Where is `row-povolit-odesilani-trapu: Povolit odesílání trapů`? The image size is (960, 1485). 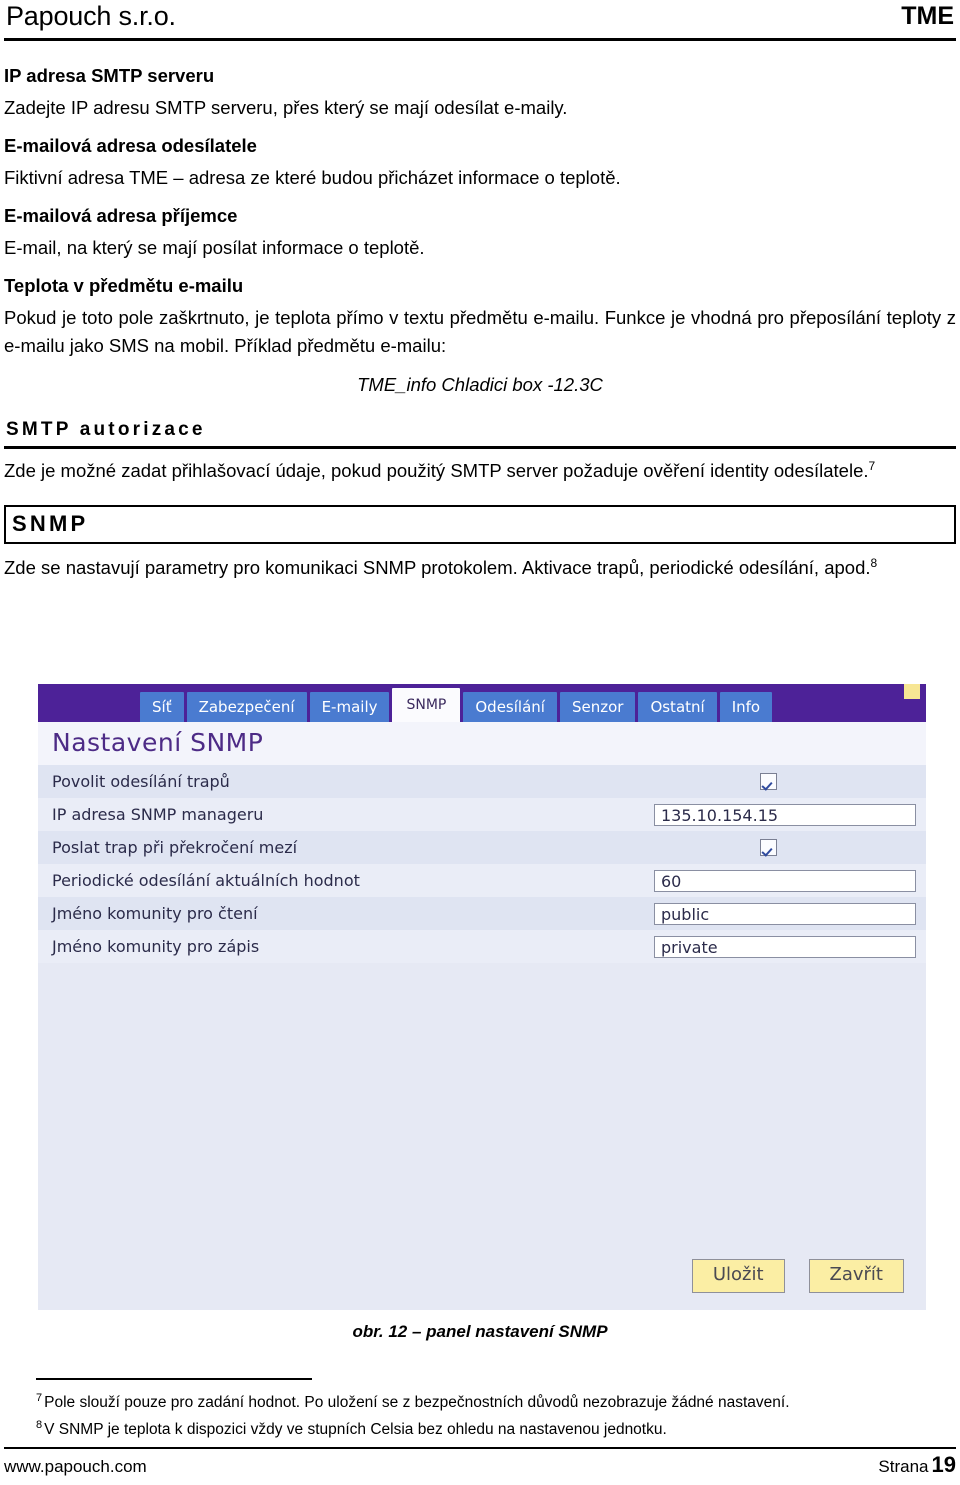 row-povolit-odesilani-trapu: Povolit odesílání trapů is located at coordinates (482, 781).